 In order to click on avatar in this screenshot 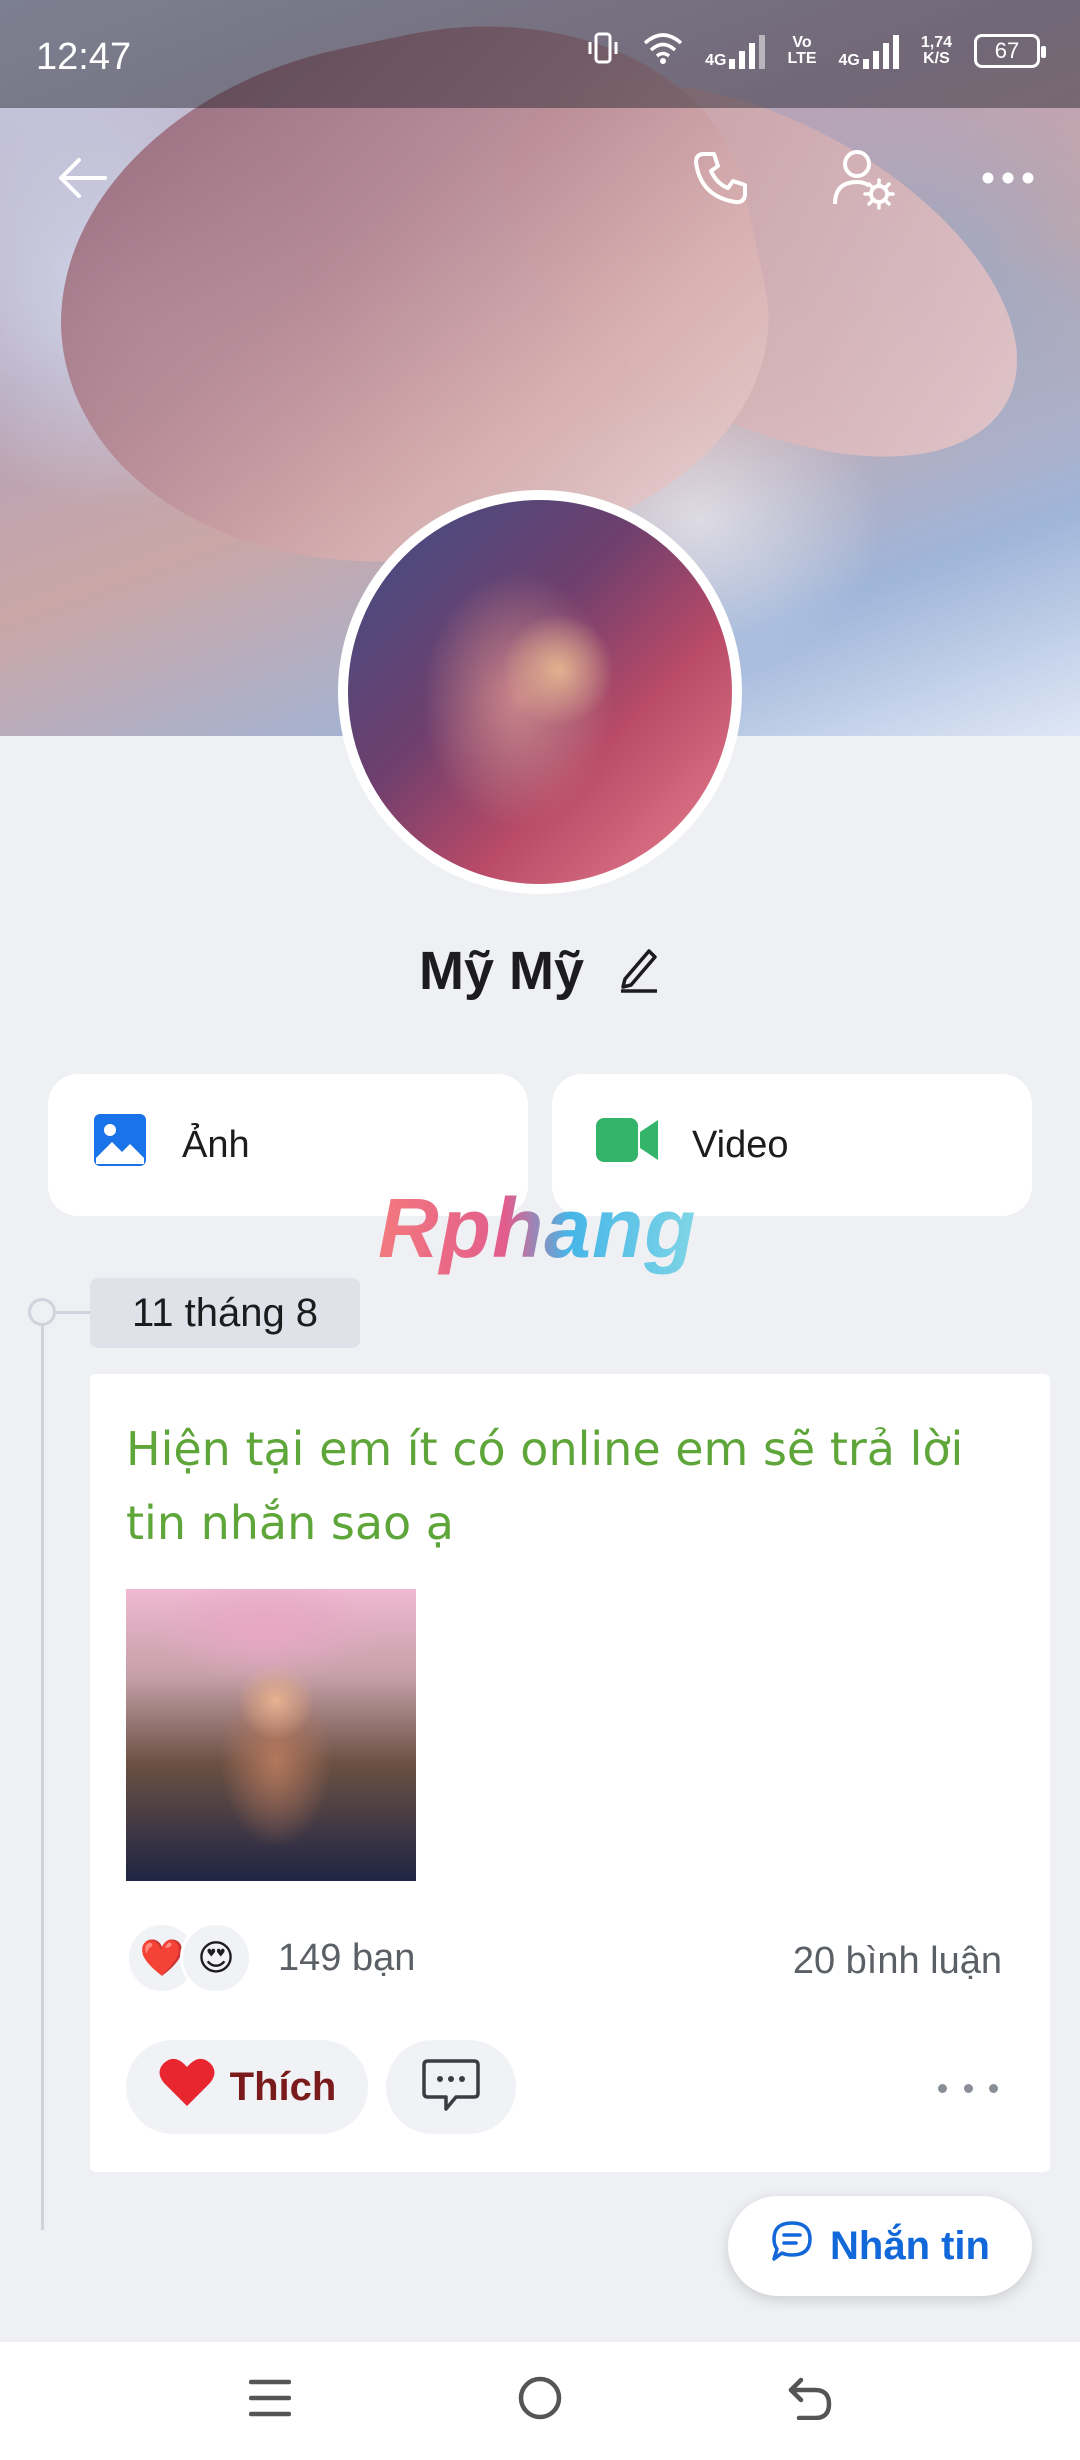, I will do `click(540, 692)`.